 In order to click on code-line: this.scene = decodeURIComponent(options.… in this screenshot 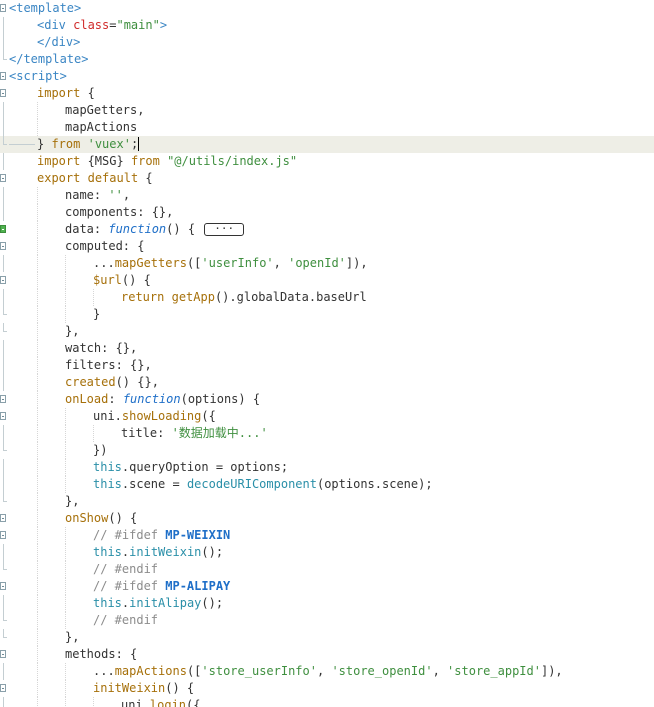, I will do `click(327, 484)`.